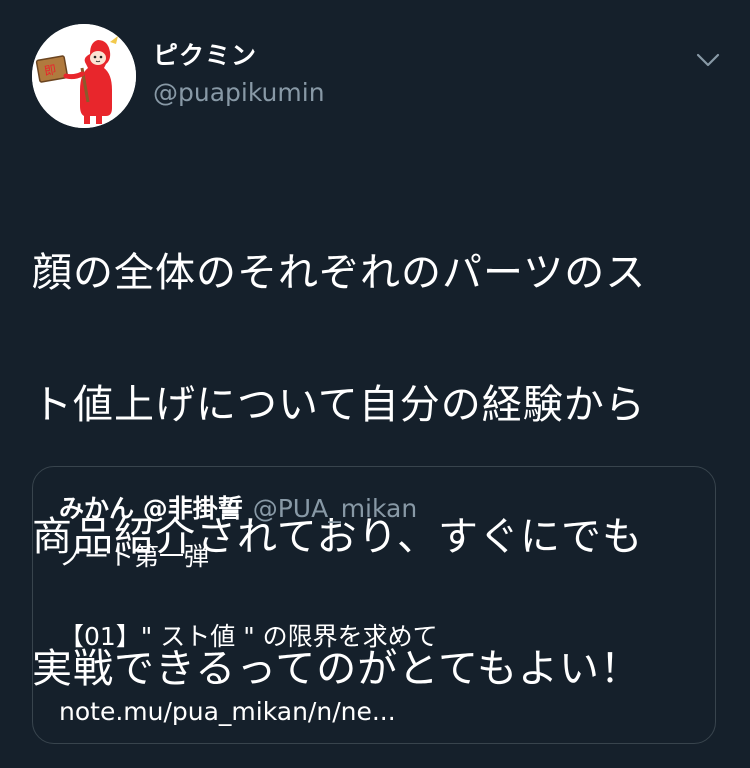  I want to click on user-display-name: ピクミン, so click(205, 54).